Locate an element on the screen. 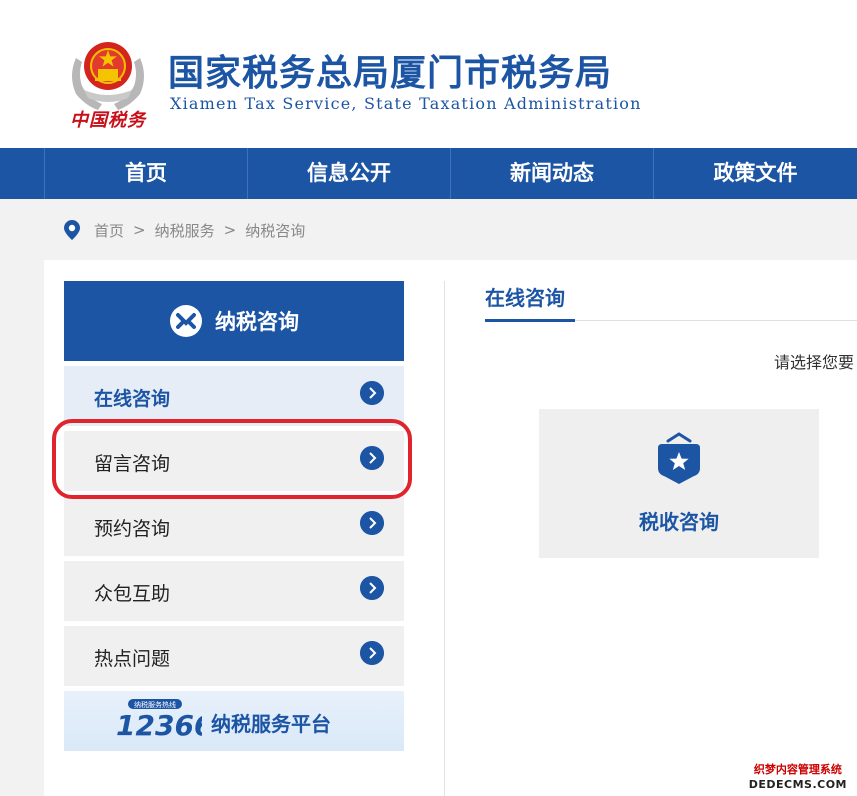  banner-label: 纳税服务平台 is located at coordinates (271, 724).